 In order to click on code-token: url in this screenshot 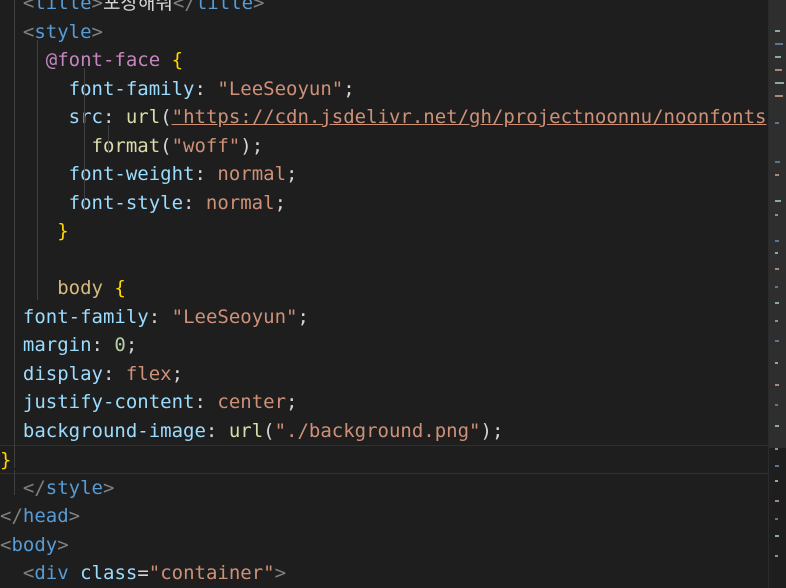, I will do `click(246, 430)`.